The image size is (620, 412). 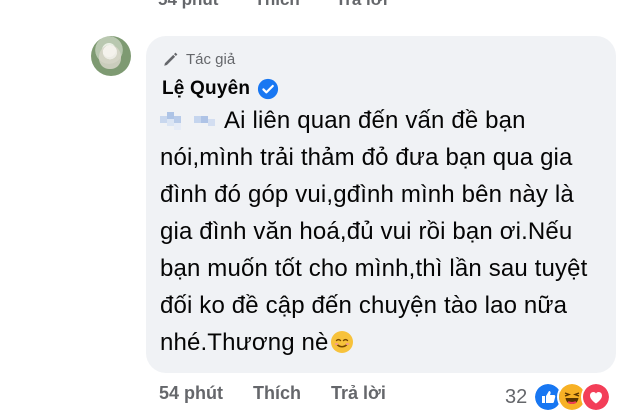 I want to click on like-link: Thích, so click(x=277, y=393).